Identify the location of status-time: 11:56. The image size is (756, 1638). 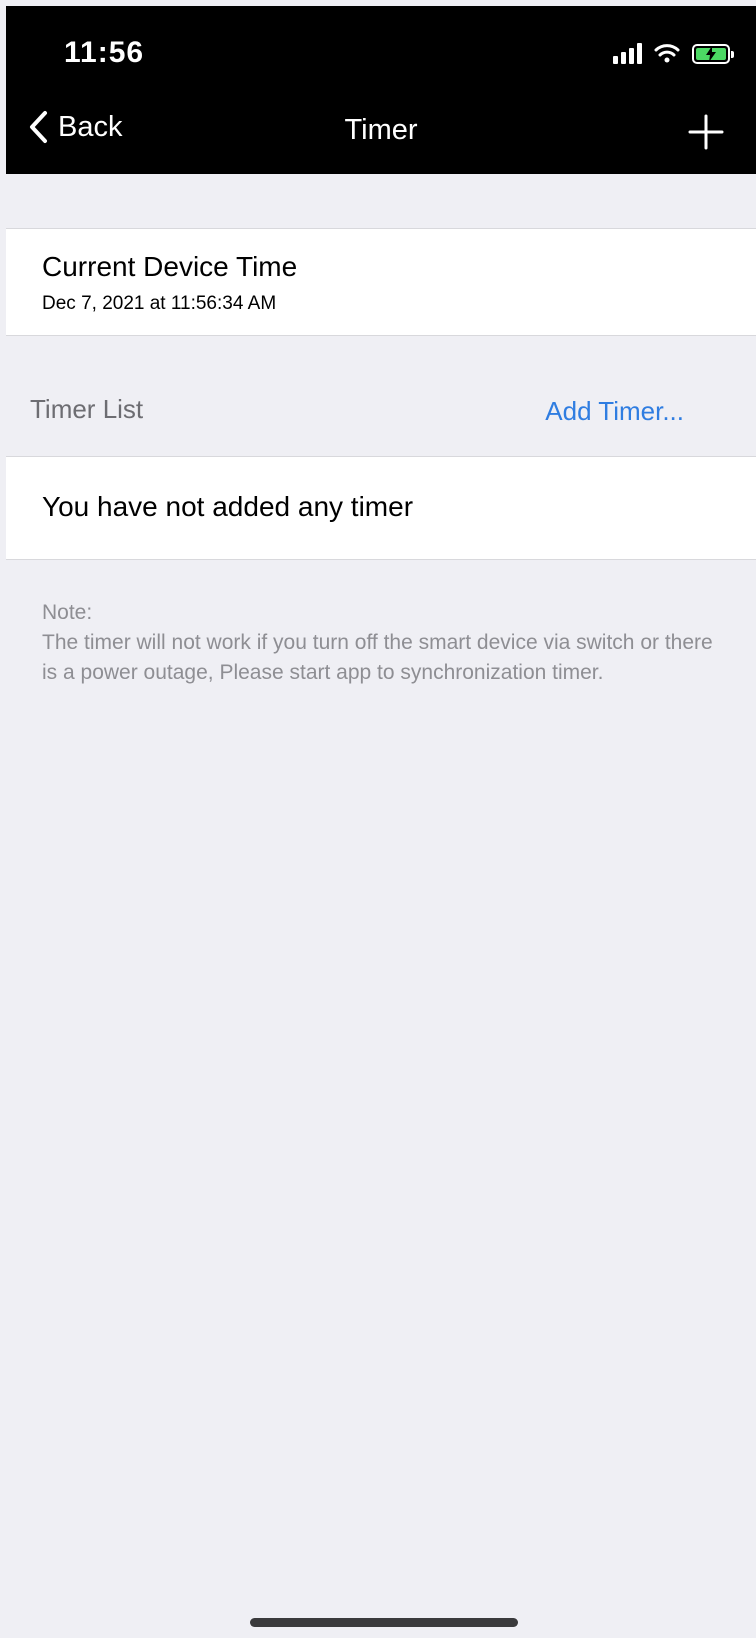
(104, 52).